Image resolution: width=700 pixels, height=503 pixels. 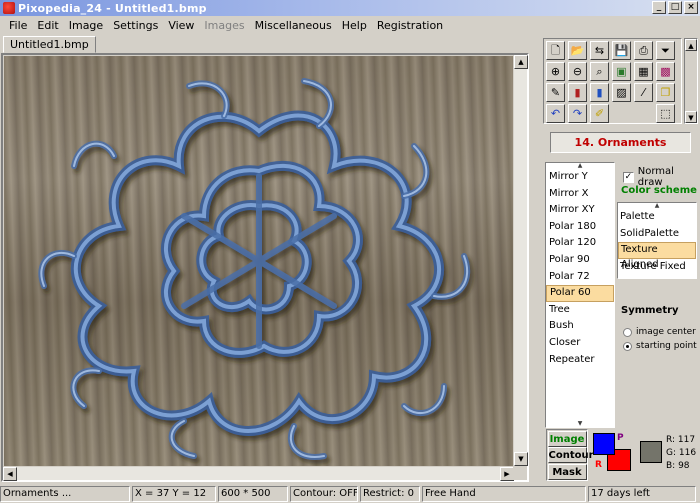 I want to click on menu-image: Image, so click(x=86, y=25).